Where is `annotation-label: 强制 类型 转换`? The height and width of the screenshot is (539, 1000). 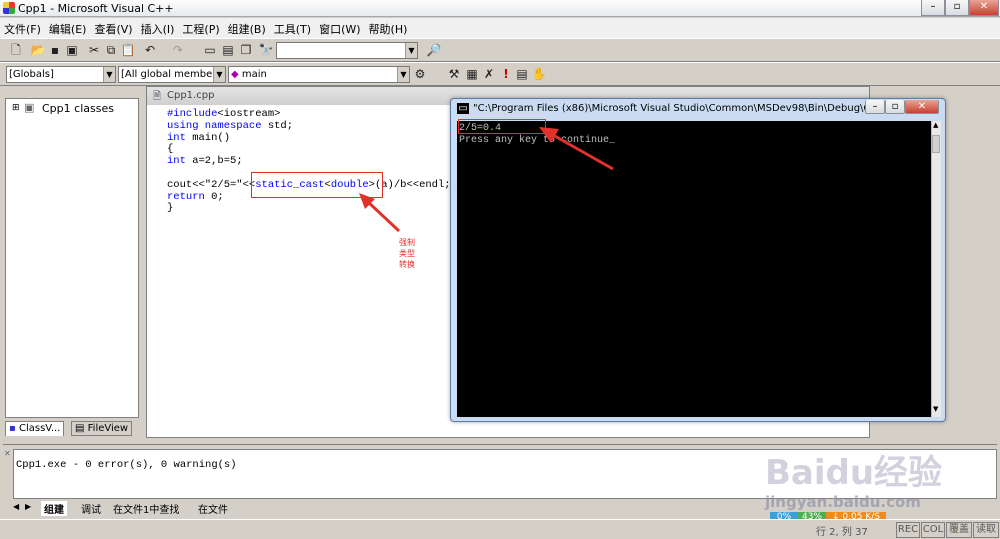
annotation-label: 强制 类型 转换 is located at coordinates (407, 253).